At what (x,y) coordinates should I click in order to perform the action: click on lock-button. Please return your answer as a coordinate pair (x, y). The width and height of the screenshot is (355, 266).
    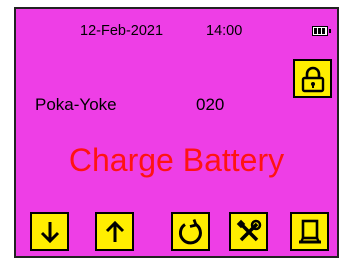
    Looking at the image, I should click on (312, 78).